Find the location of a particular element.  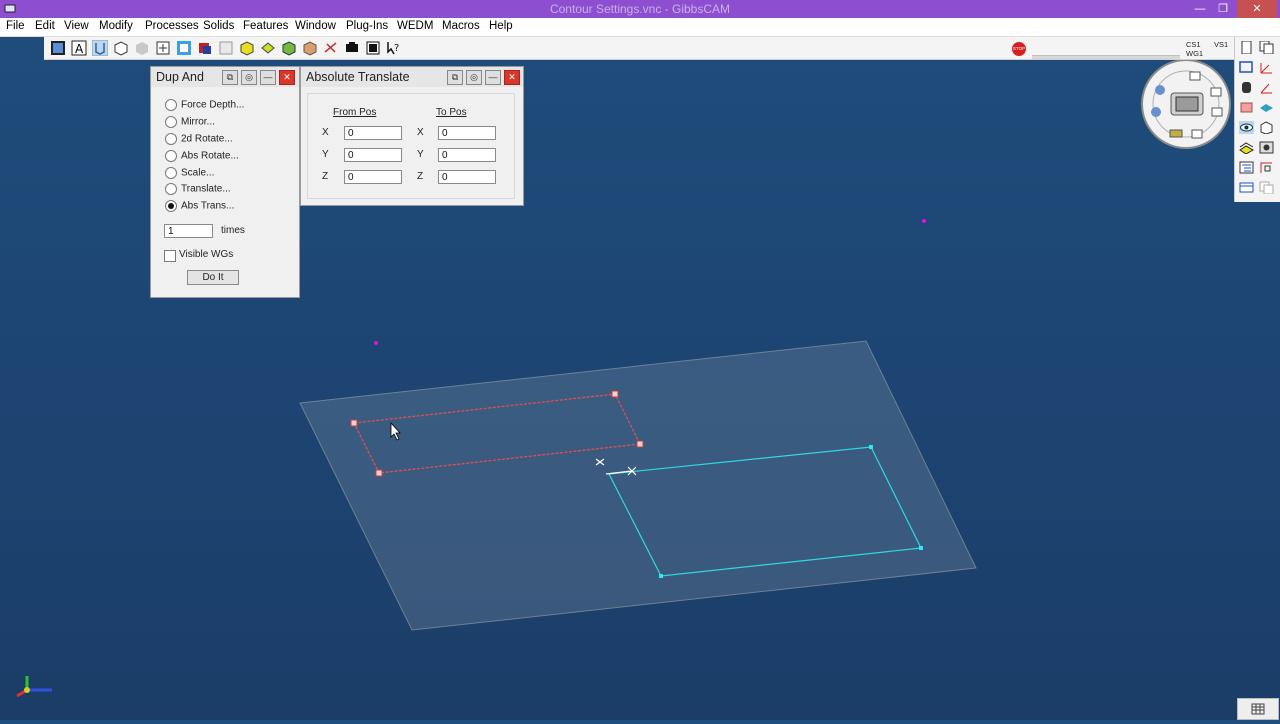

angle-icon is located at coordinates (1266, 87).